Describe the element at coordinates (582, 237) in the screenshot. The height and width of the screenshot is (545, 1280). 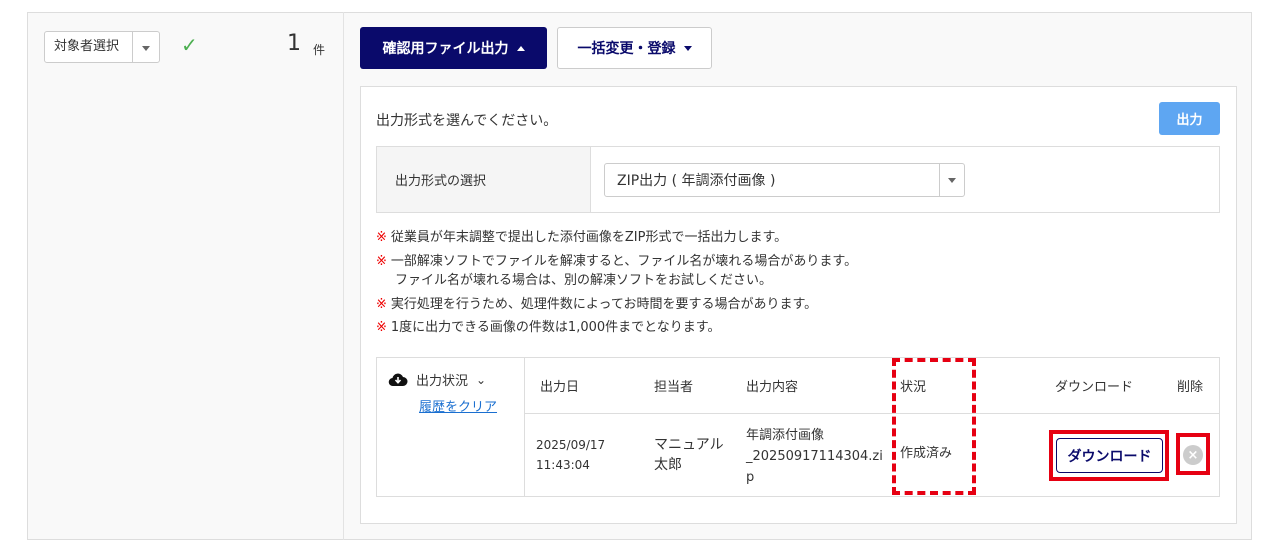
I see `note-1: ※ 従業員が年末調整で提出した添付画像をZIP形式で一括出力します。` at that location.